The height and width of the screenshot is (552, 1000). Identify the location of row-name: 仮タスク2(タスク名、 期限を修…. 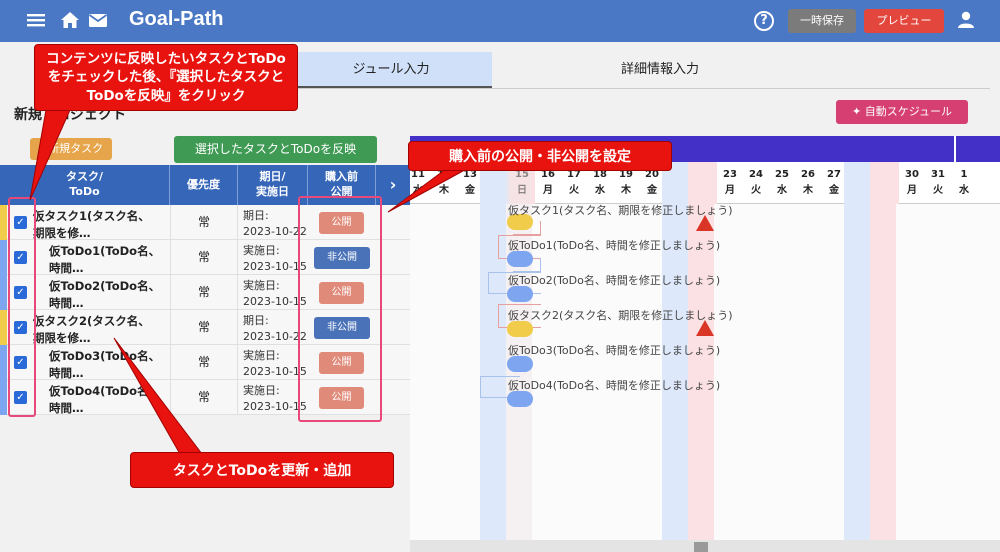
(91, 329).